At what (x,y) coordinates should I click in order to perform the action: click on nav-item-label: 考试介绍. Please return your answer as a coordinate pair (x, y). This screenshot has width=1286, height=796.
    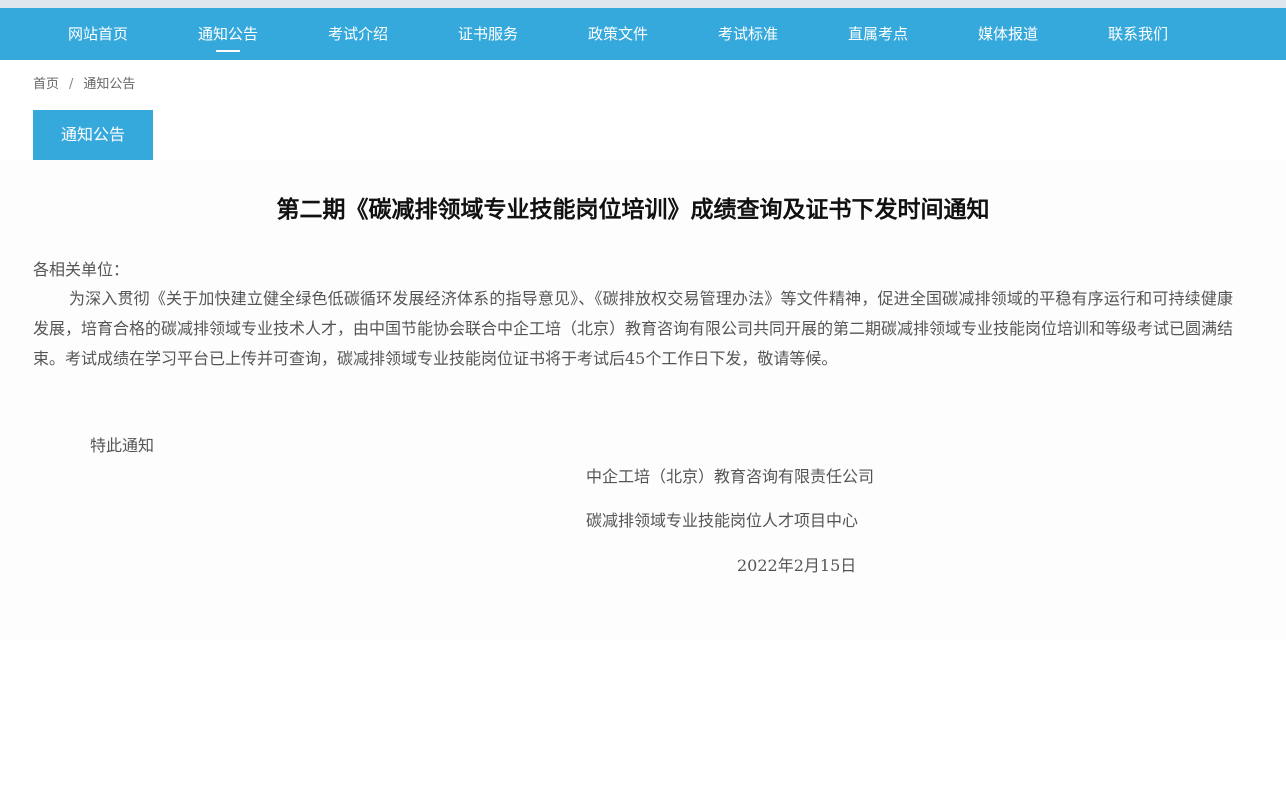
    Looking at the image, I should click on (357, 34).